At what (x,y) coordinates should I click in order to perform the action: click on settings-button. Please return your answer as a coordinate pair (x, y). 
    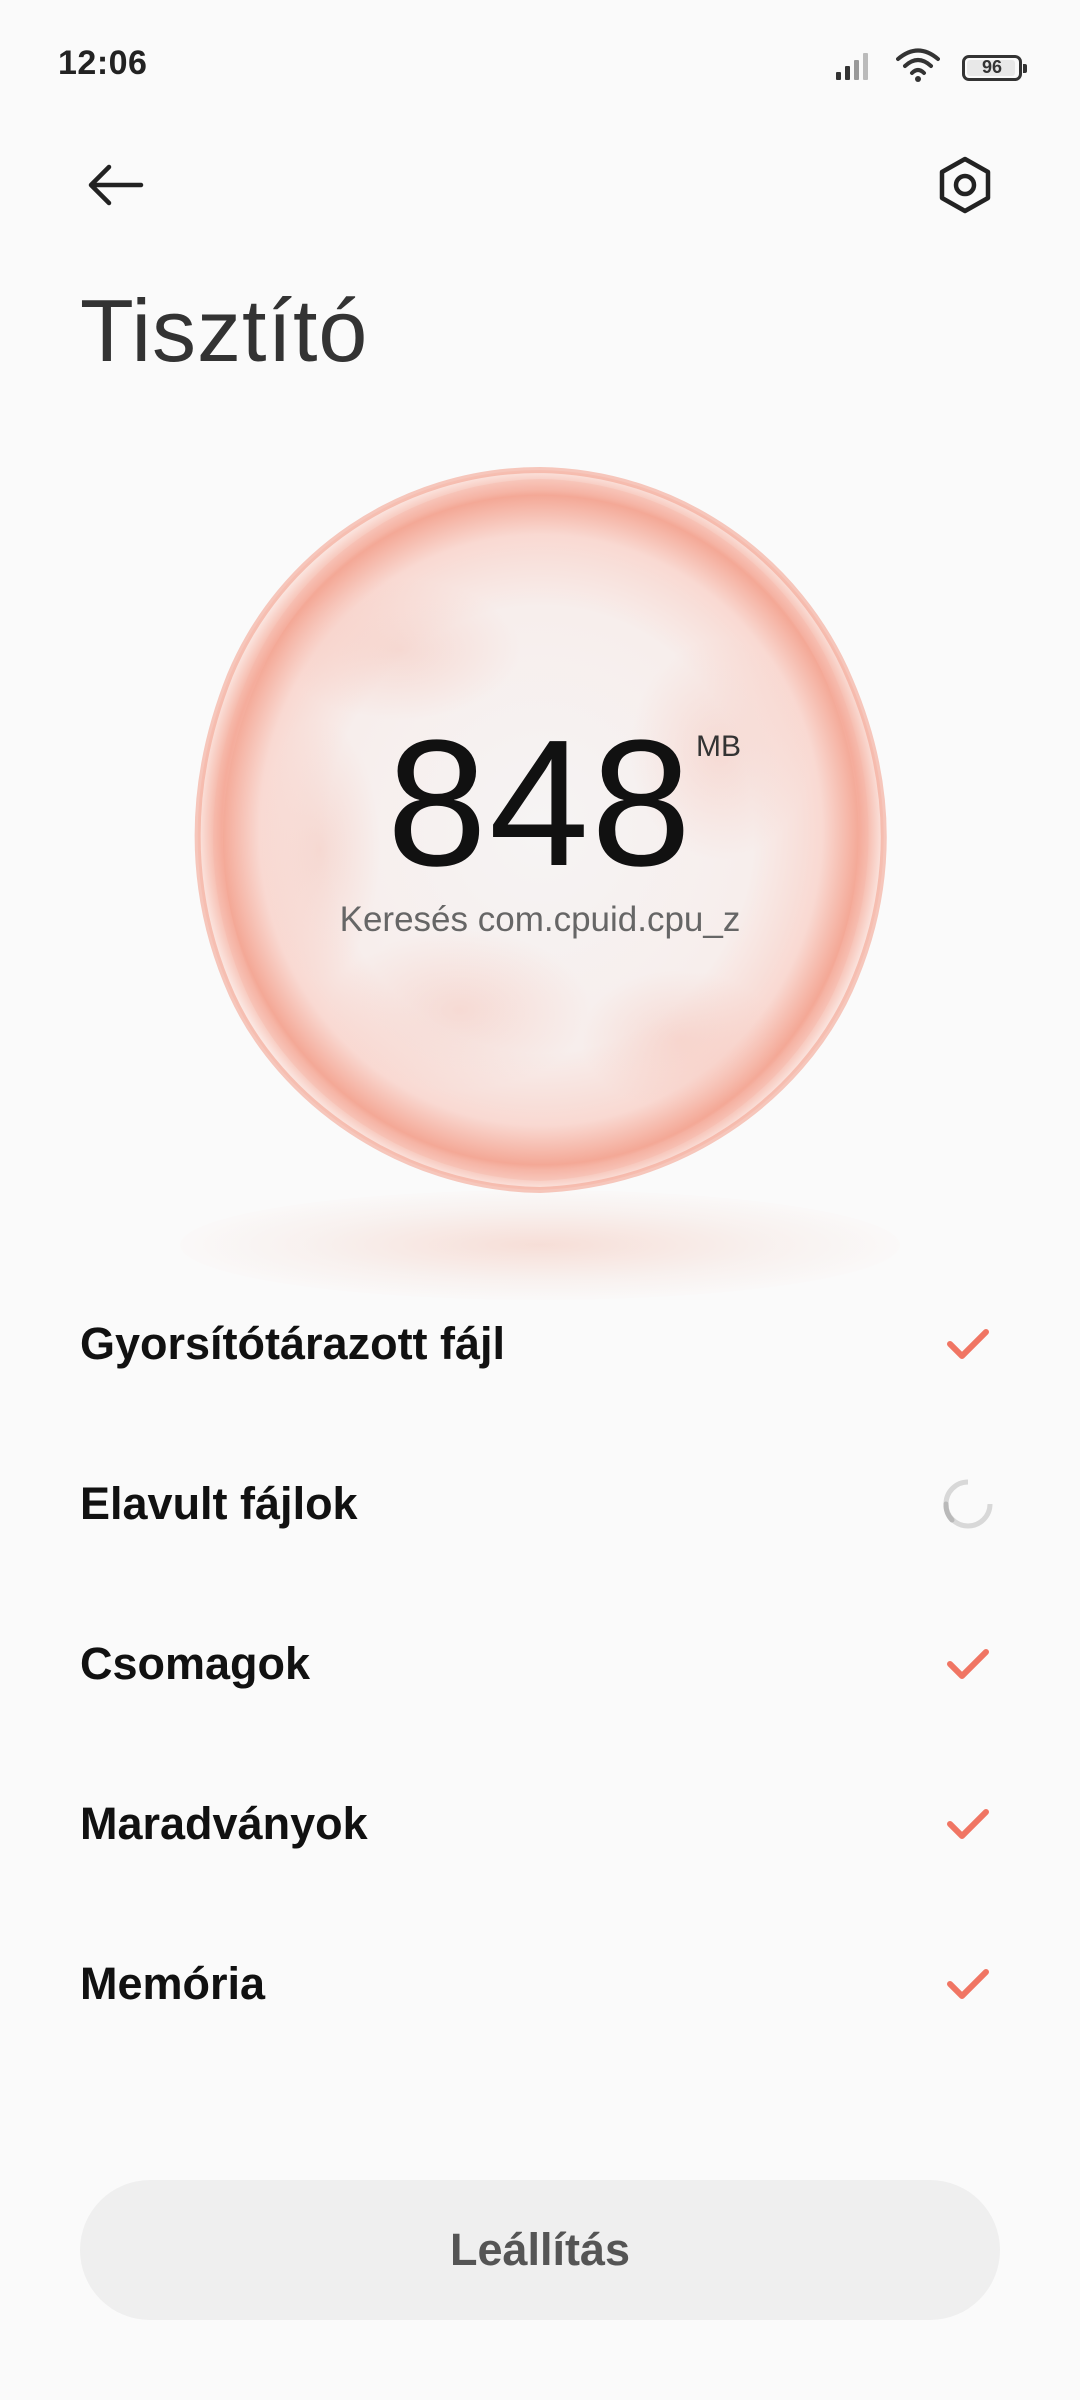
    Looking at the image, I should click on (965, 185).